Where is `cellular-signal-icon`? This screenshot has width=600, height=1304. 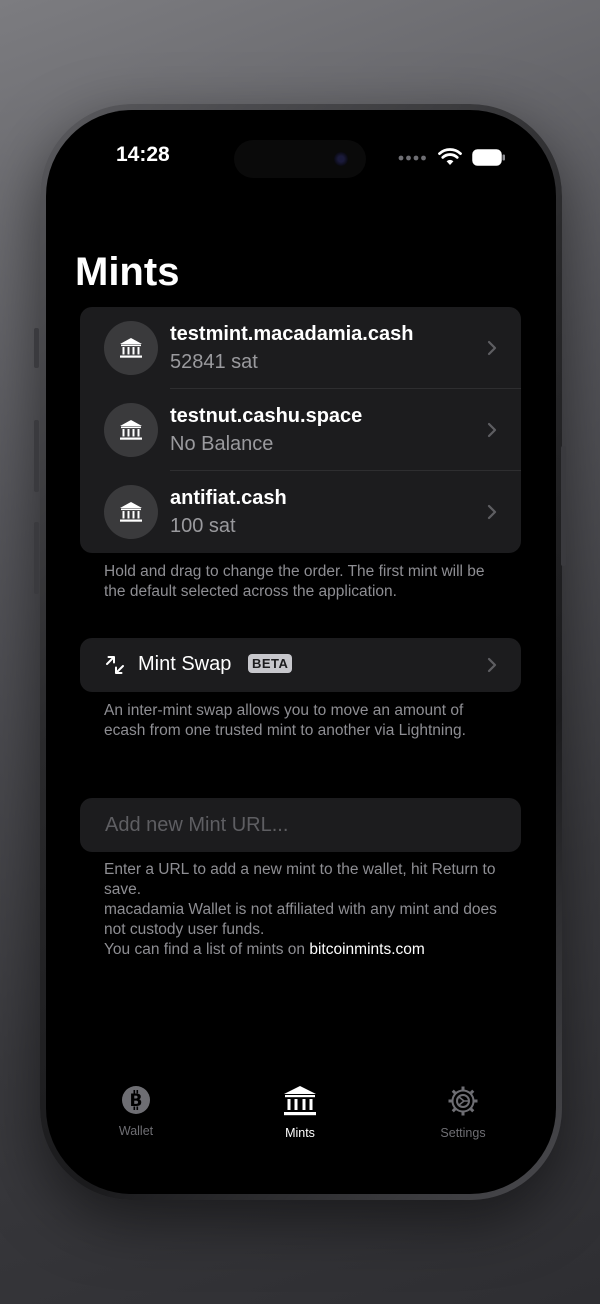 cellular-signal-icon is located at coordinates (412, 158).